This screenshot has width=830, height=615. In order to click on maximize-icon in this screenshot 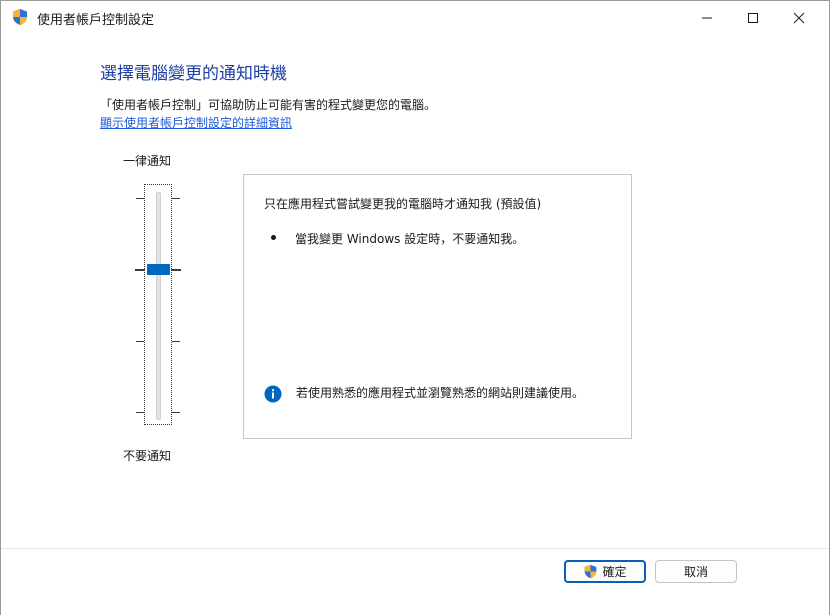, I will do `click(753, 17)`.